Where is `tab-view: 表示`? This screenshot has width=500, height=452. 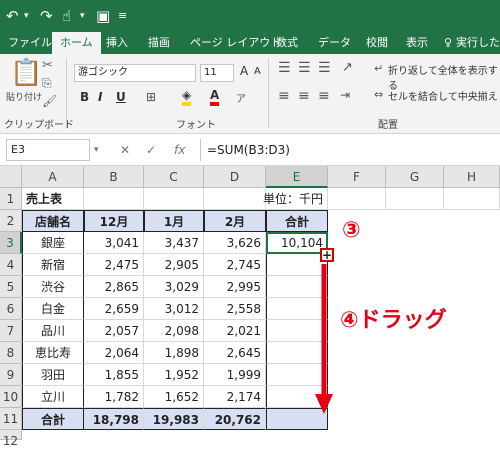
tab-view: 表示 is located at coordinates (417, 43).